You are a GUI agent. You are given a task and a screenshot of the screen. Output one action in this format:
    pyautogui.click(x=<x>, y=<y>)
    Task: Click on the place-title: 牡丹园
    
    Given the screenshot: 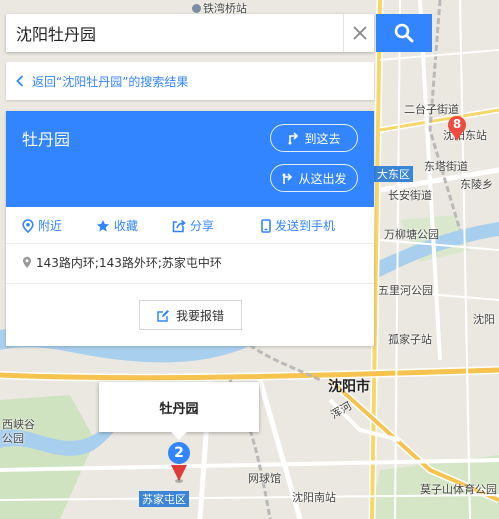 What is the action you would take?
    pyautogui.click(x=46, y=139)
    